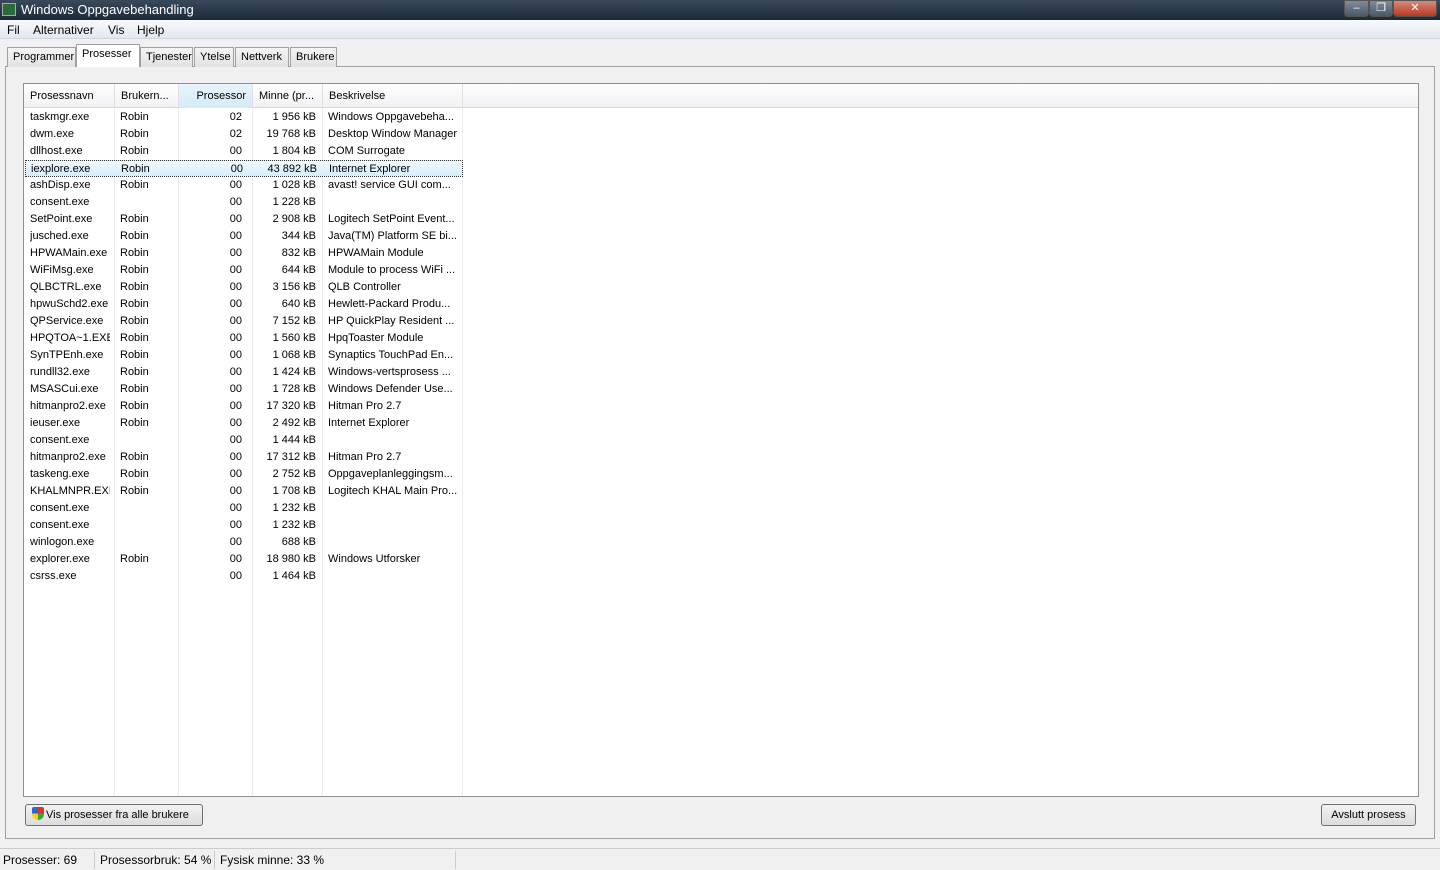 This screenshot has height=870, width=1440. I want to click on cell-process-name: ieuser.exe, so click(55, 423).